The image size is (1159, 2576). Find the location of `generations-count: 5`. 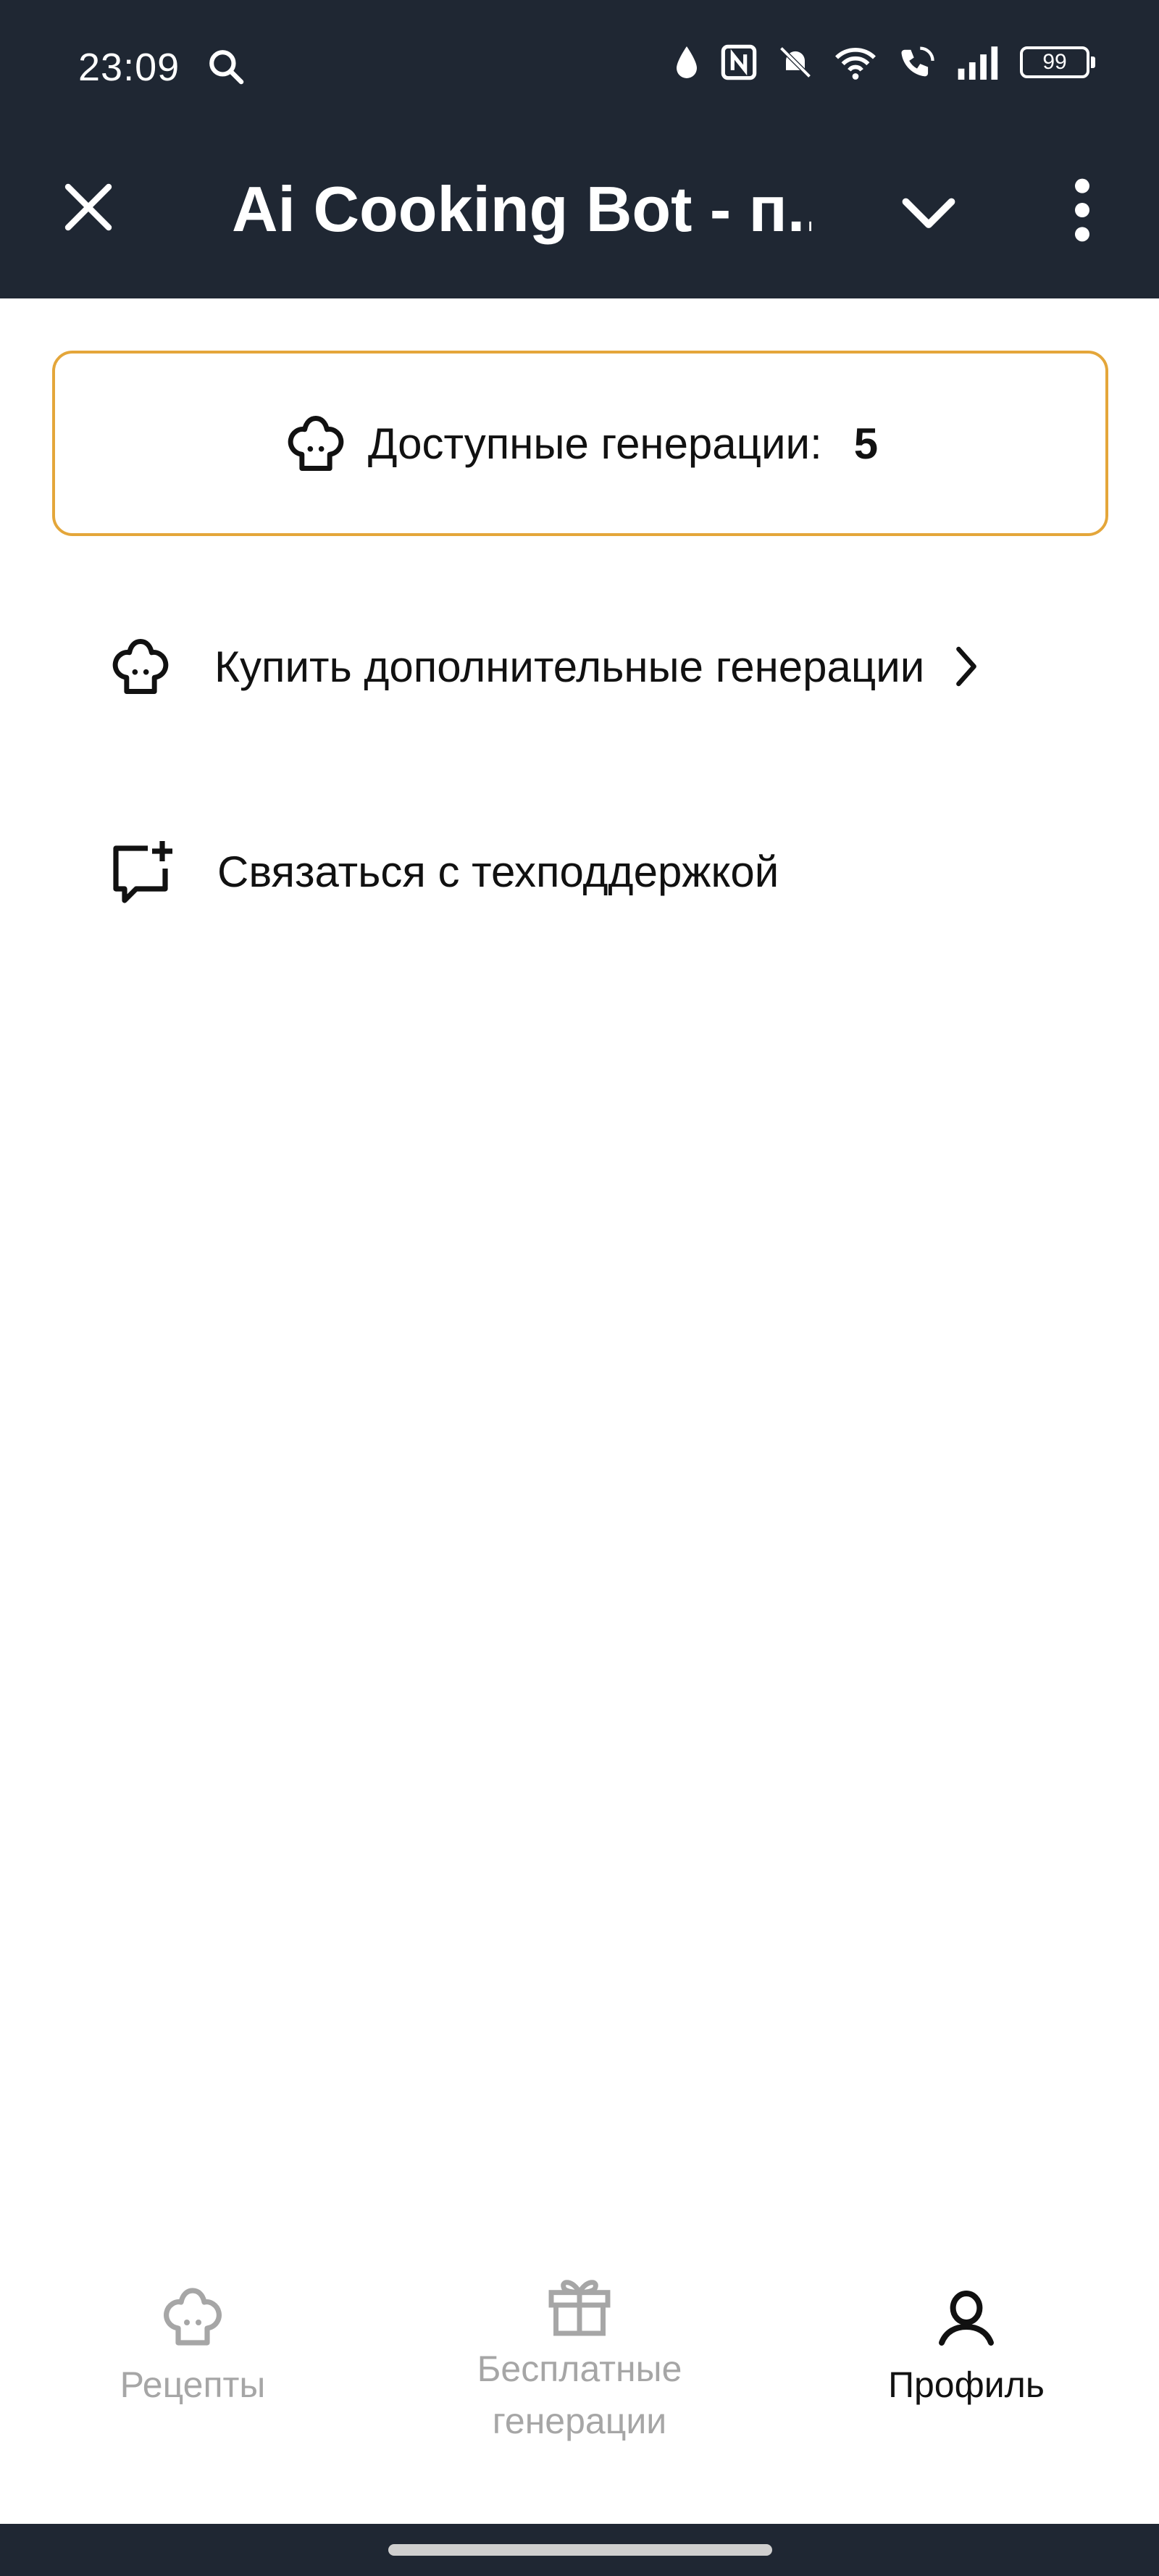

generations-count: 5 is located at coordinates (866, 443).